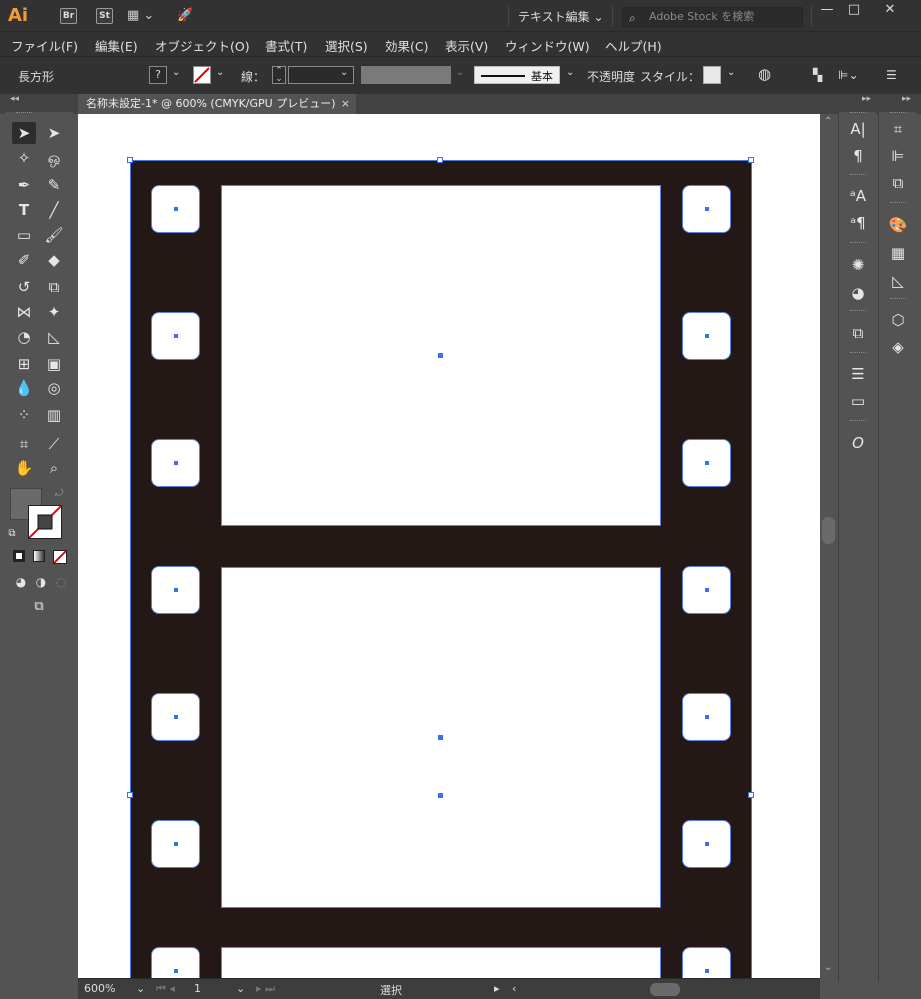  I want to click on transparency-panel-icon: ⧉, so click(858, 333).